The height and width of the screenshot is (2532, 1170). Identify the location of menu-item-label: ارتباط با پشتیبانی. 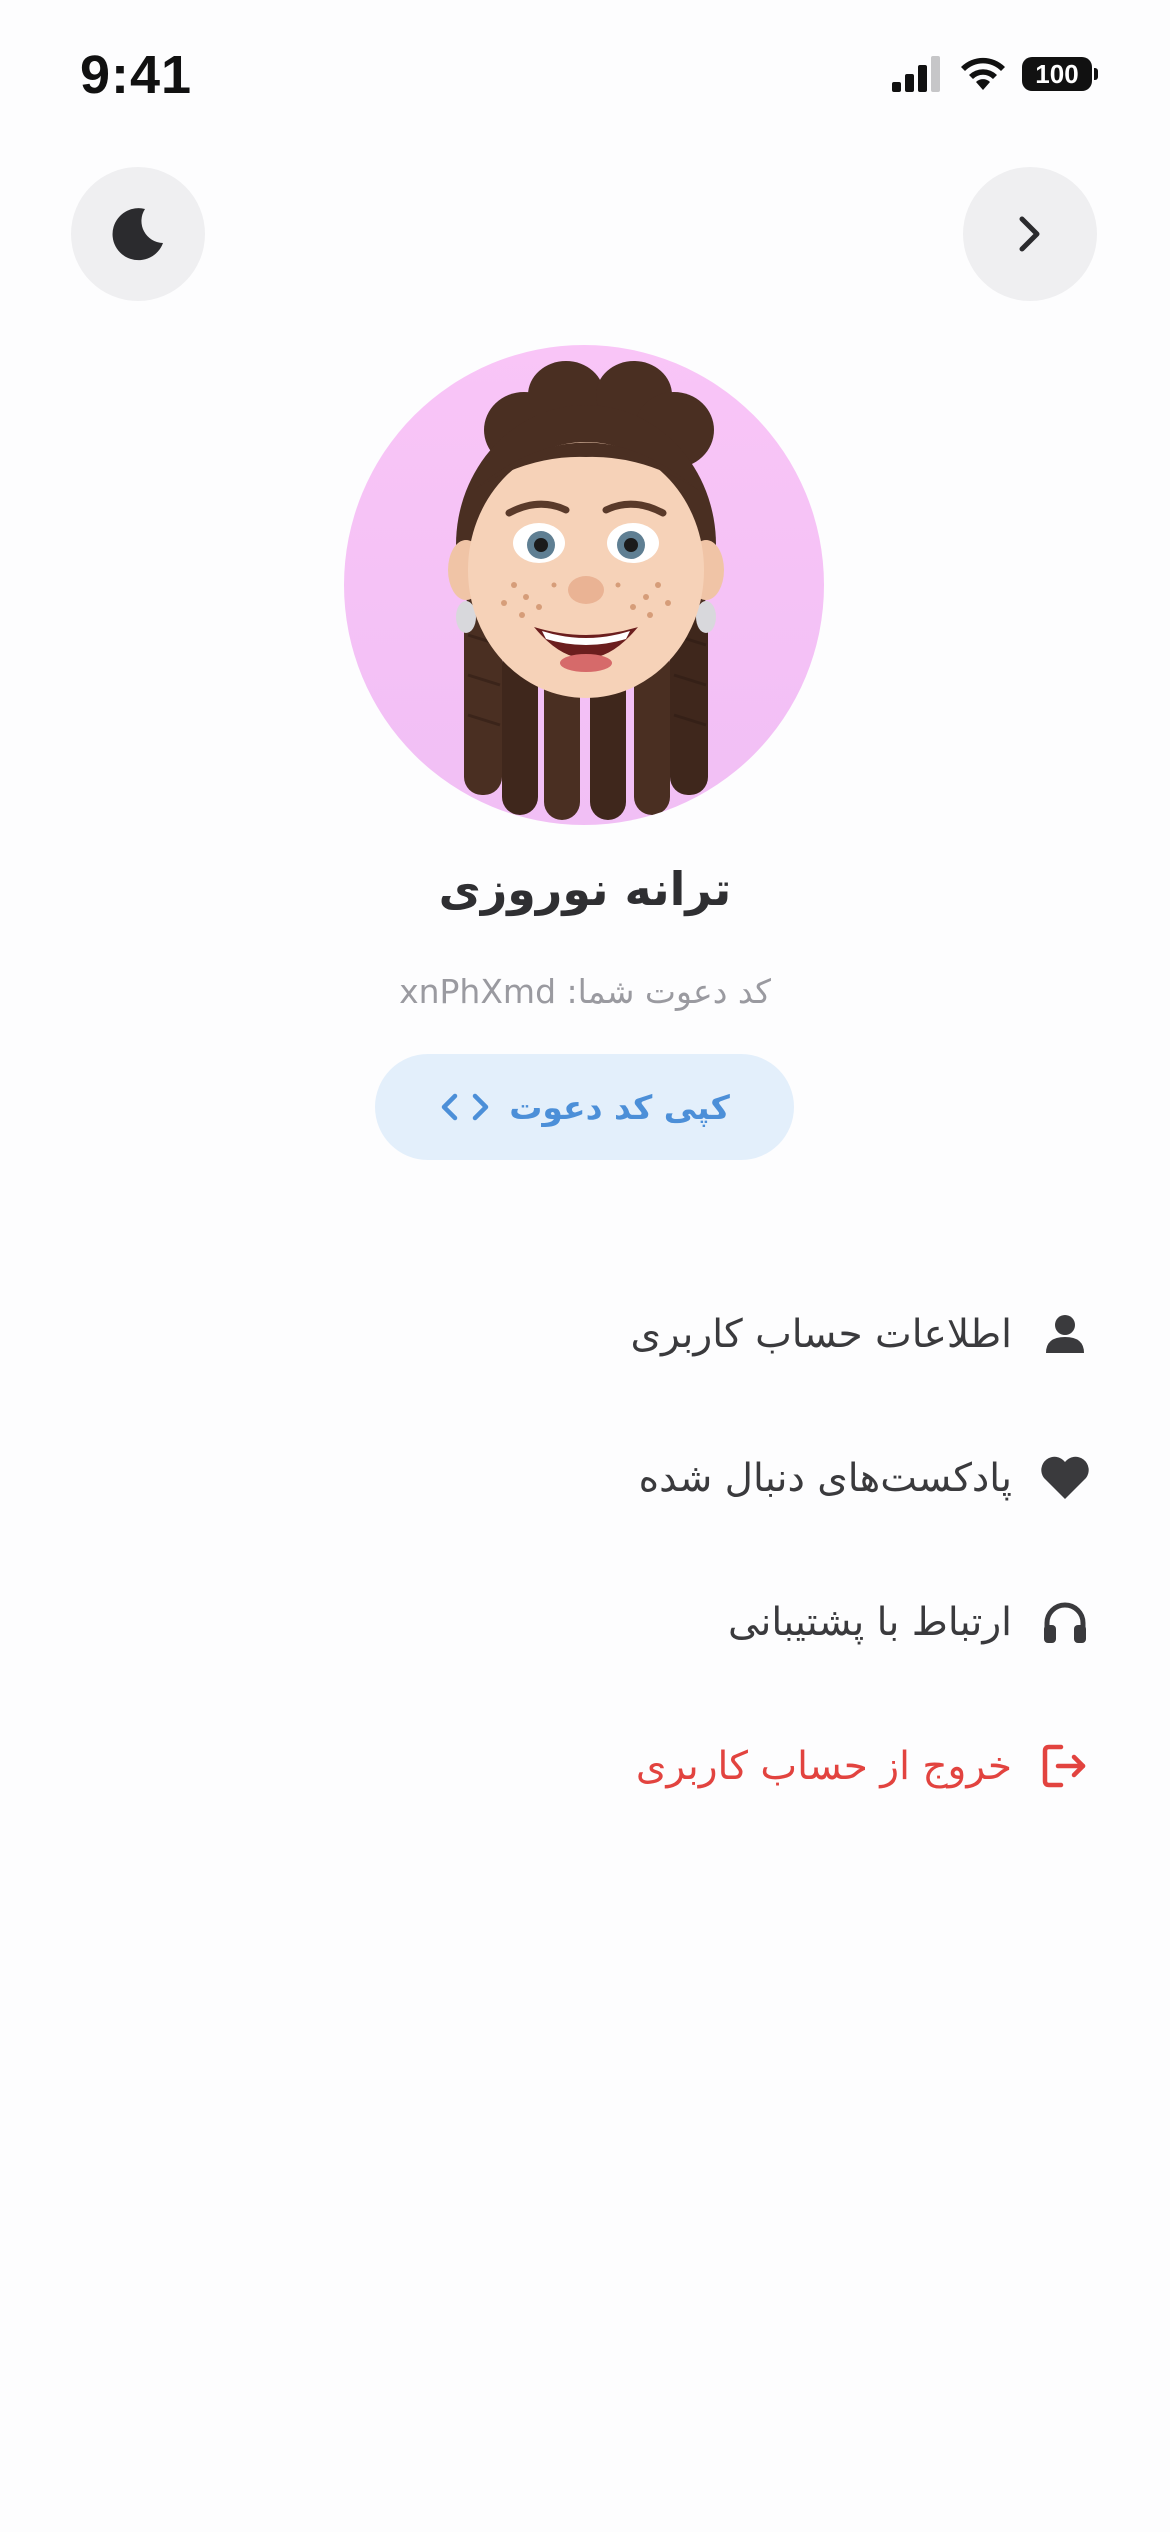
(870, 1622).